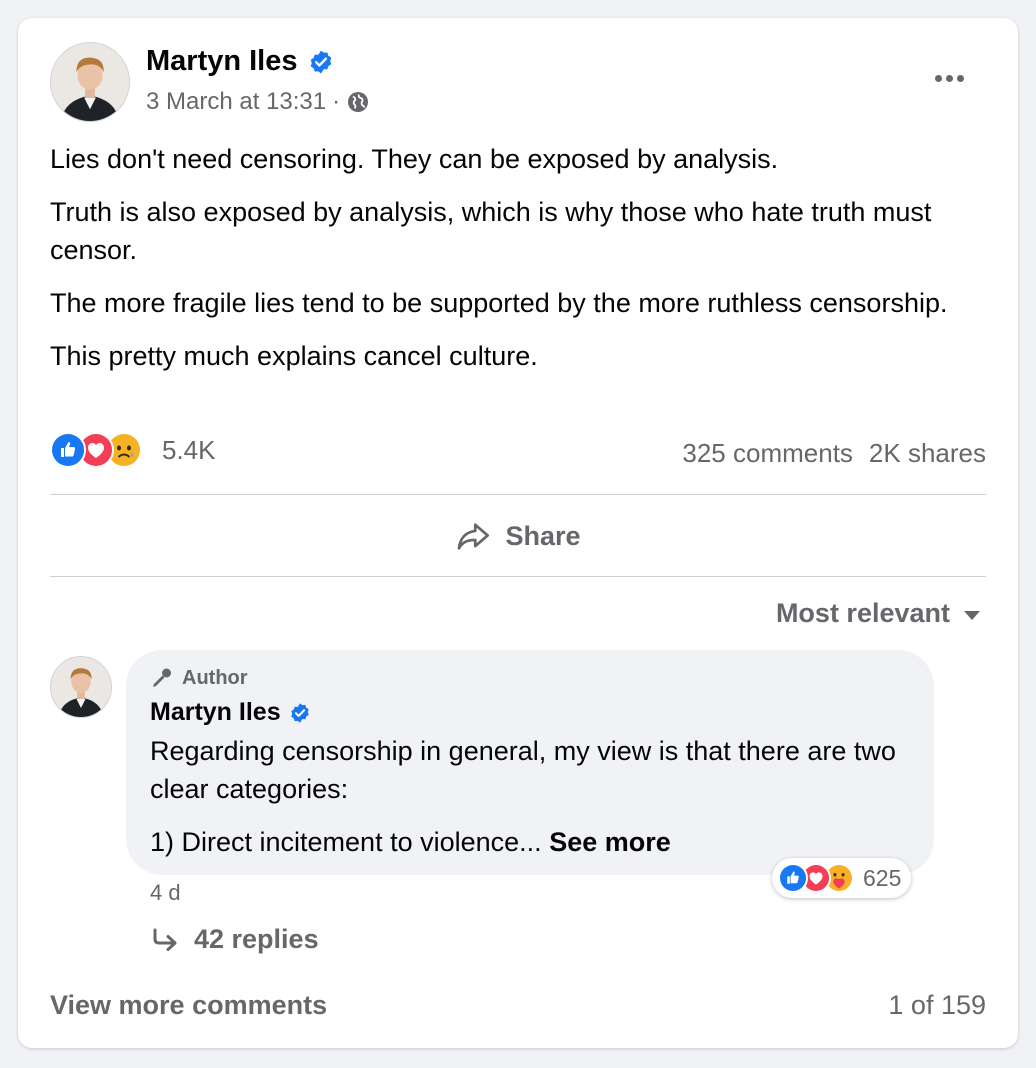  Describe the element at coordinates (610, 842) in the screenshot. I see `see-more-link: See more` at that location.